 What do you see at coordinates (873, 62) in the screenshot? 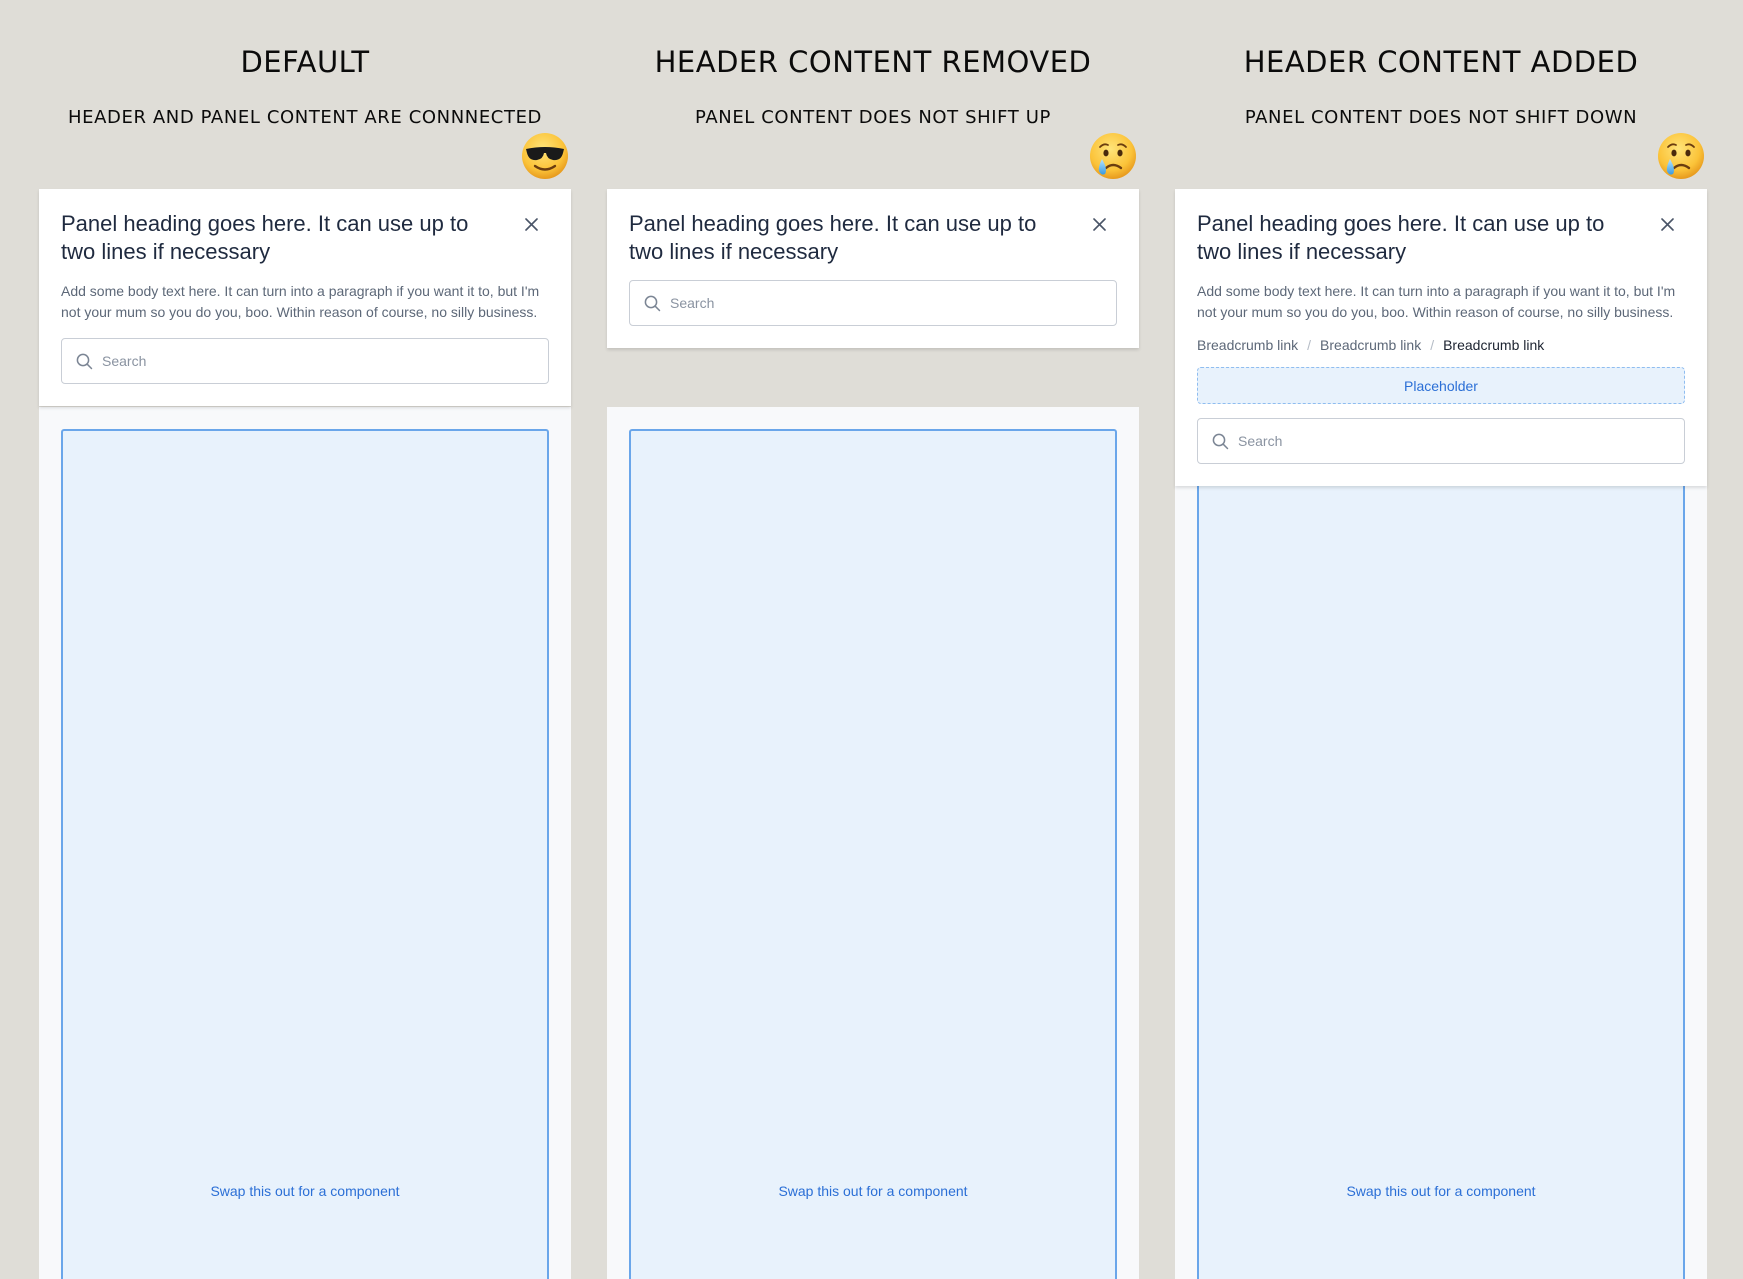
I see `column-title: HEADER CONTENT REMOVED` at bounding box center [873, 62].